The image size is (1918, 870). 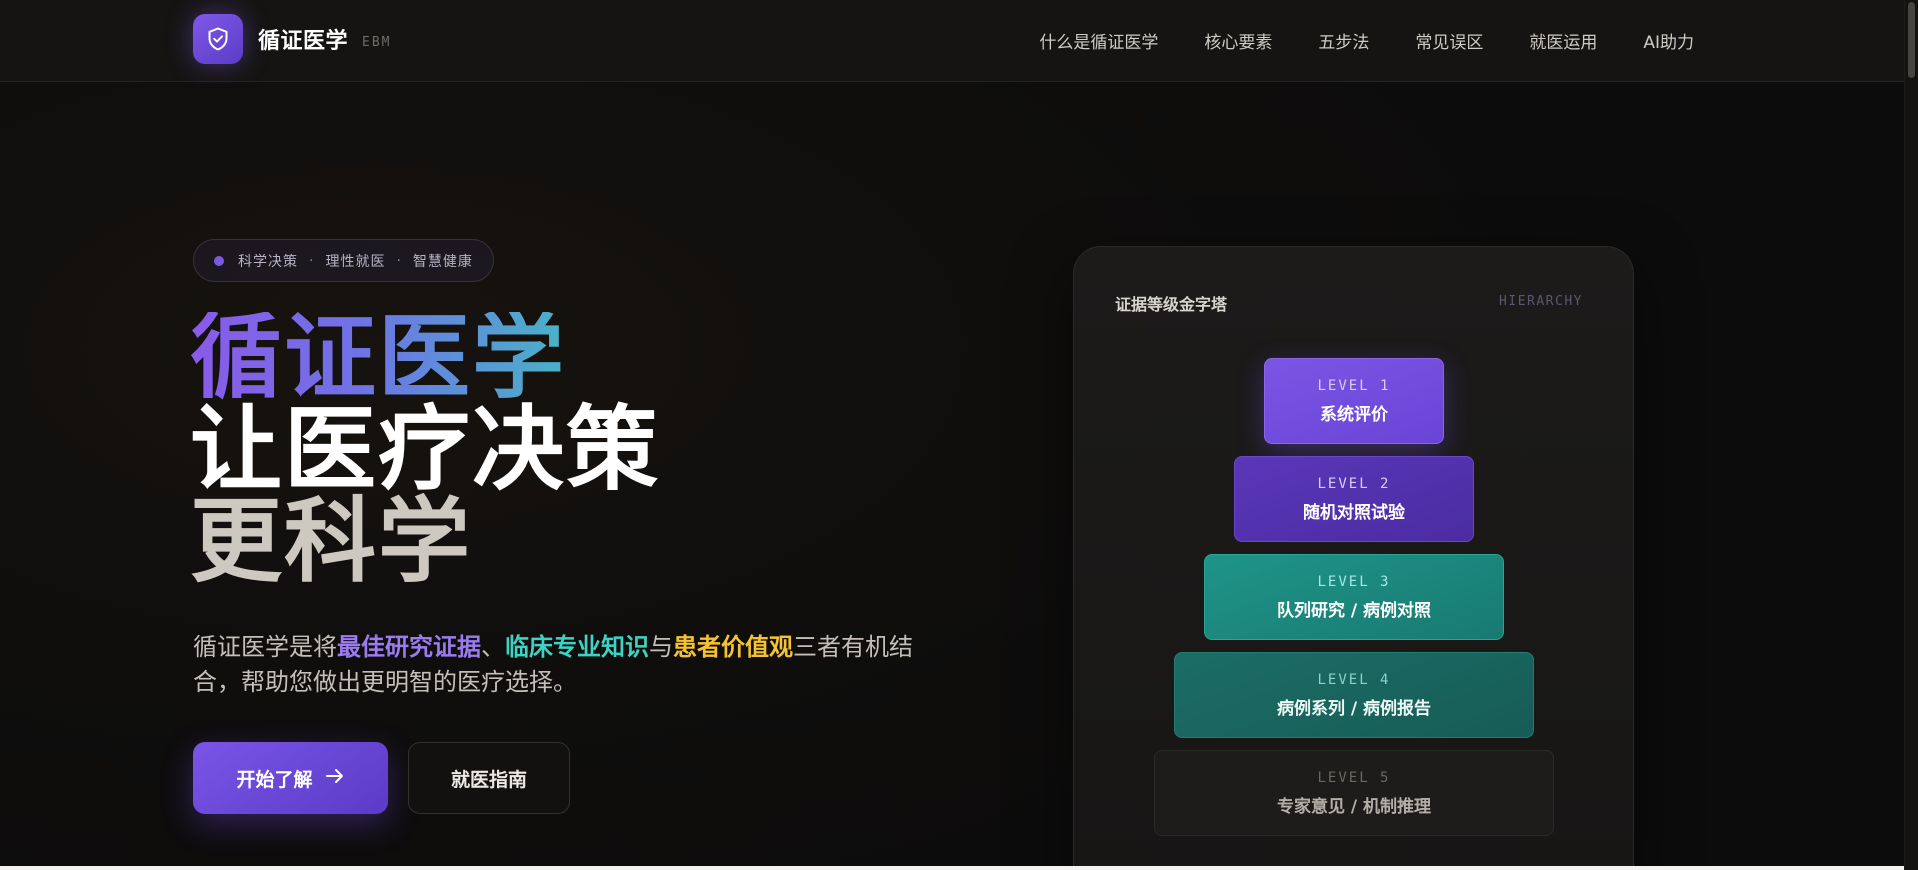 I want to click on desc-highlight-clinical-expertise: 临床专业知识, so click(x=577, y=647).